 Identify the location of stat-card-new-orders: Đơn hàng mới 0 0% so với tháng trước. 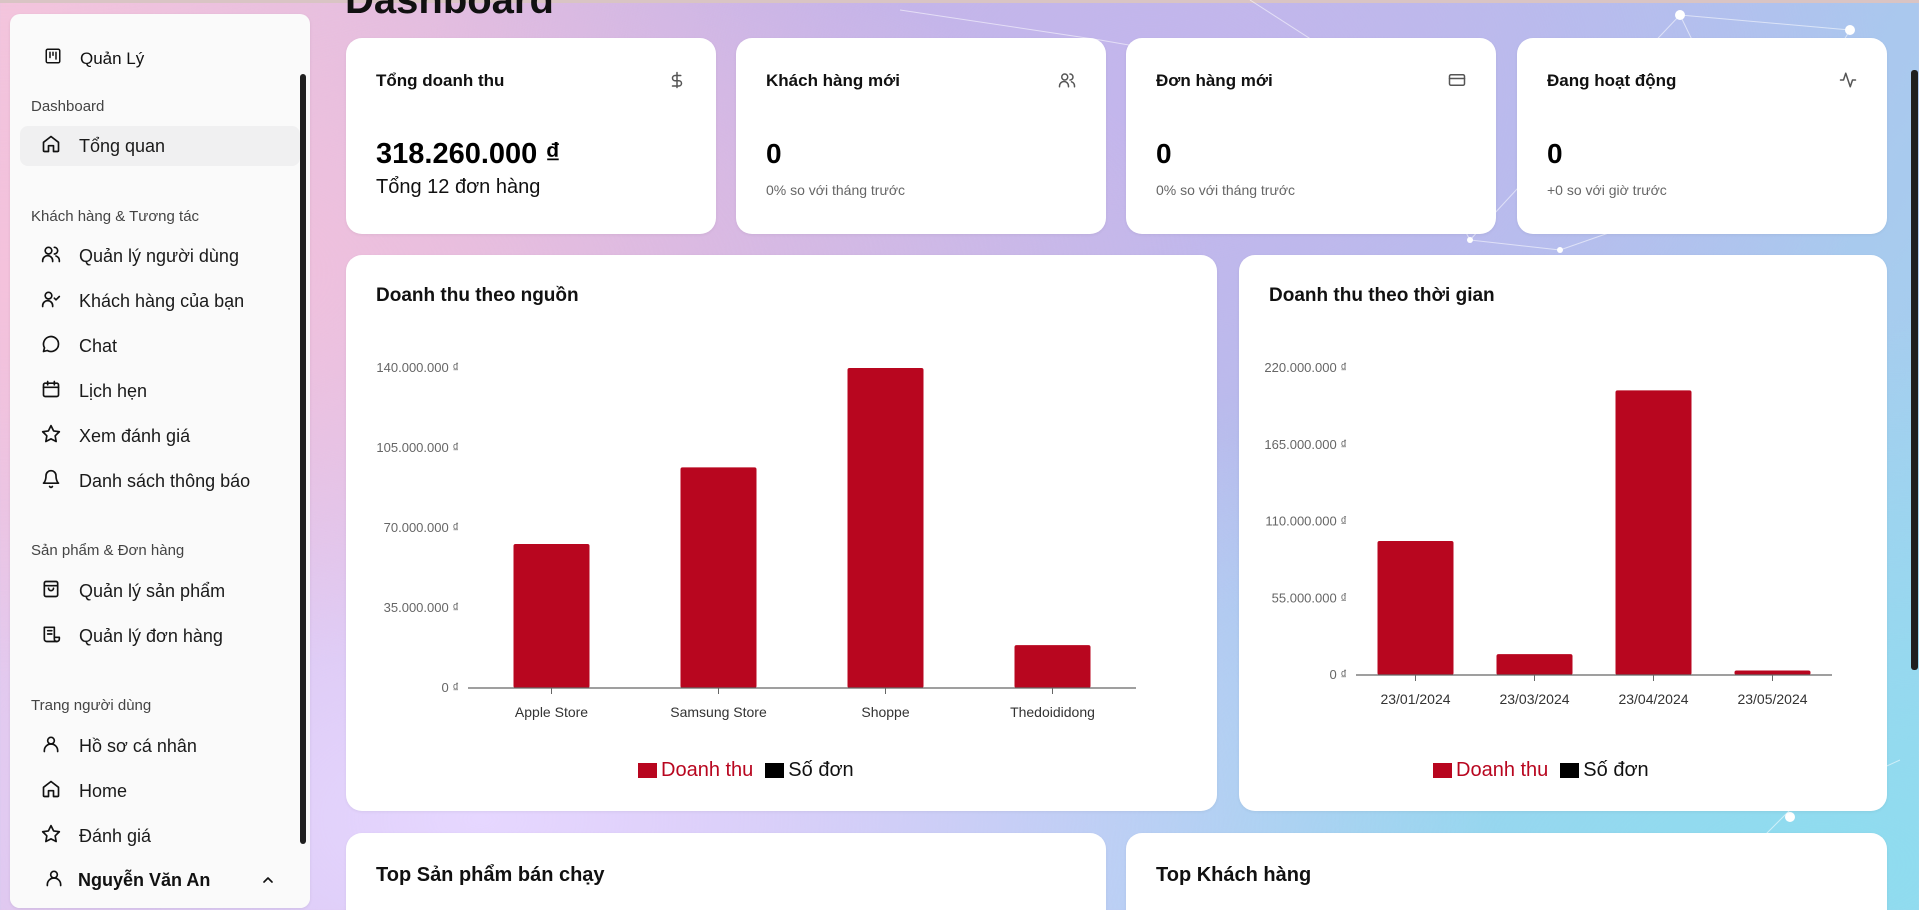
(1311, 136).